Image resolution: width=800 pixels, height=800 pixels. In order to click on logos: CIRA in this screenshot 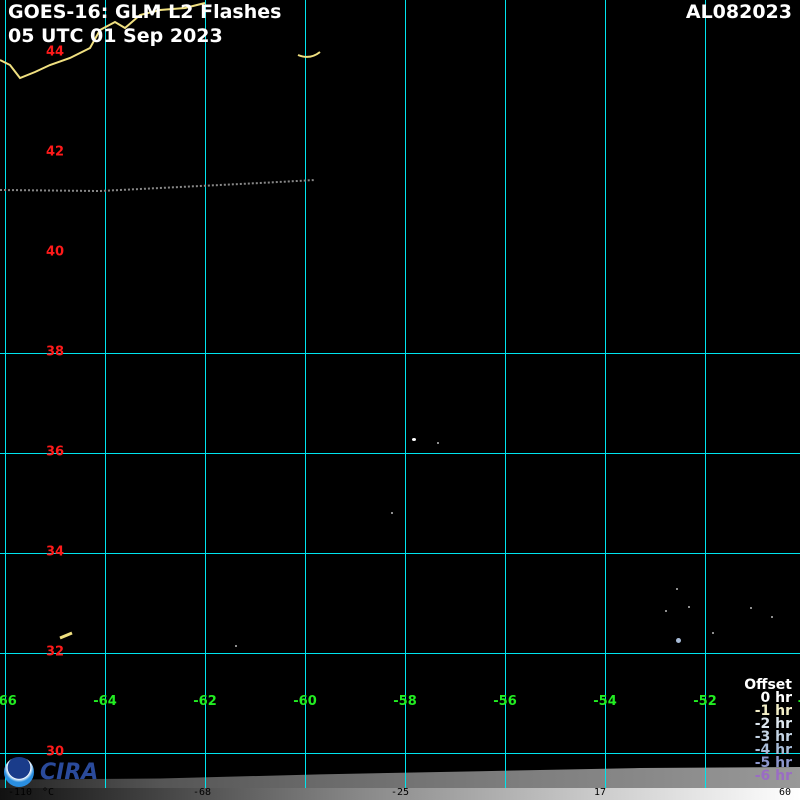, I will do `click(51, 772)`.